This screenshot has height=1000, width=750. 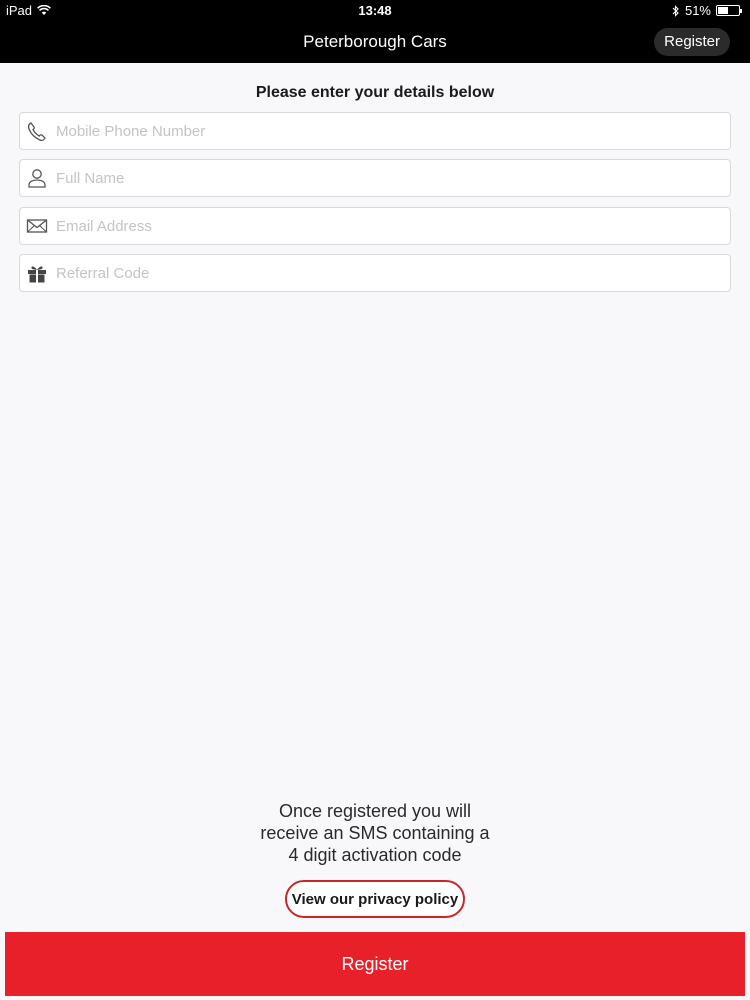 What do you see at coordinates (375, 92) in the screenshot?
I see `form-heading: Please enter your details below` at bounding box center [375, 92].